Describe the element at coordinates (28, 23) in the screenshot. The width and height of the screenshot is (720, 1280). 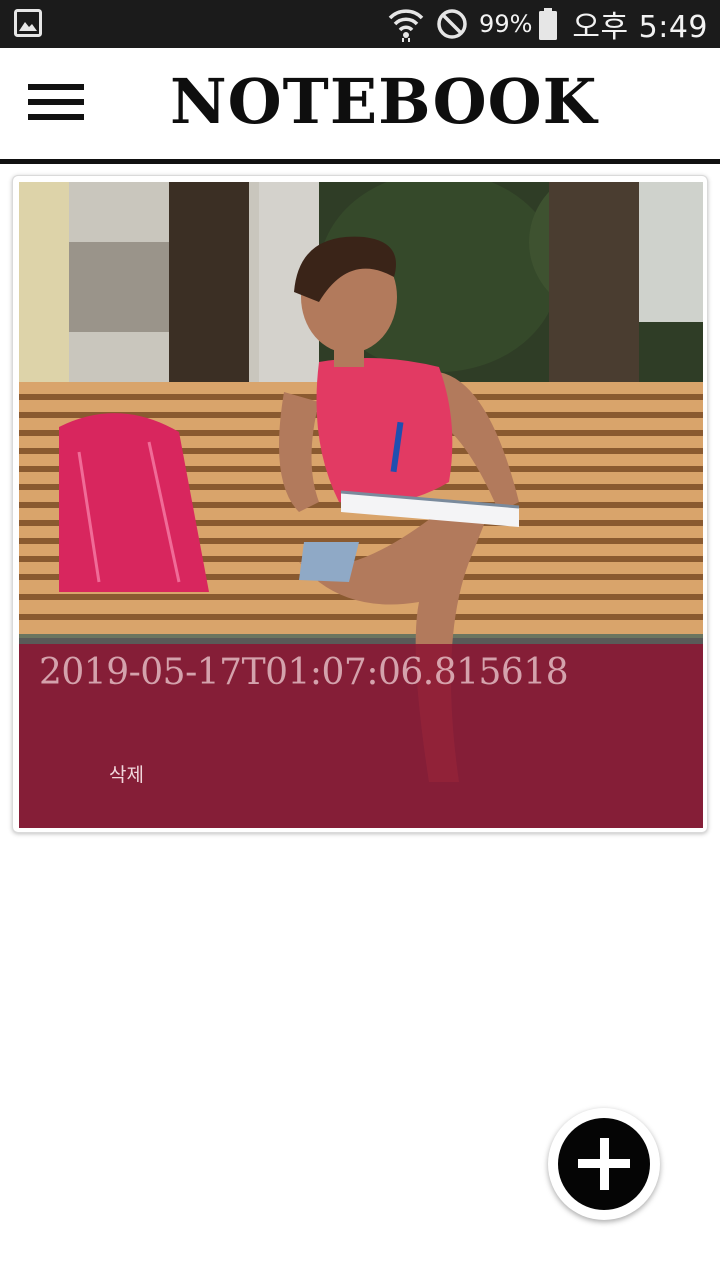
I see `gallery-notification-icon` at that location.